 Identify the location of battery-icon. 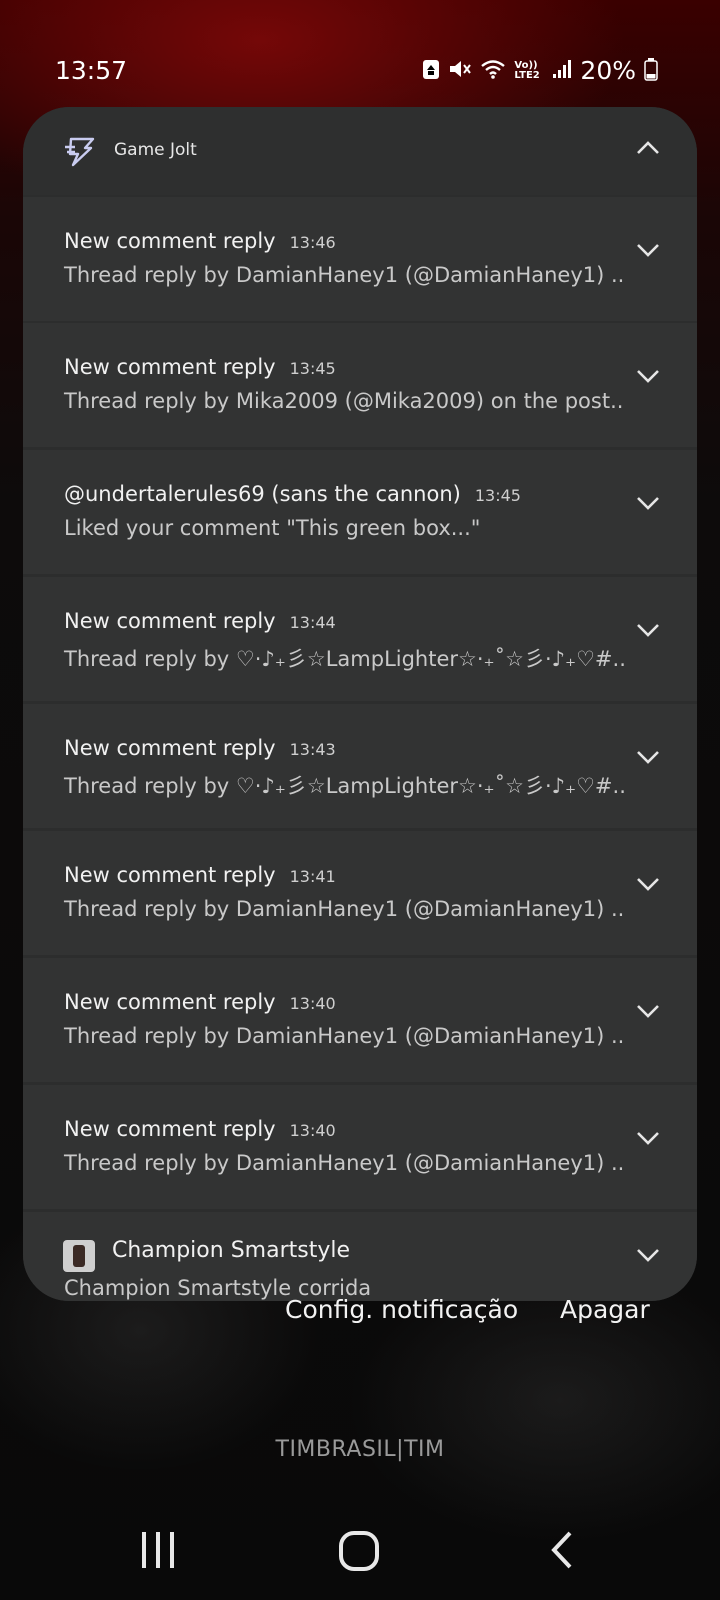
(651, 71).